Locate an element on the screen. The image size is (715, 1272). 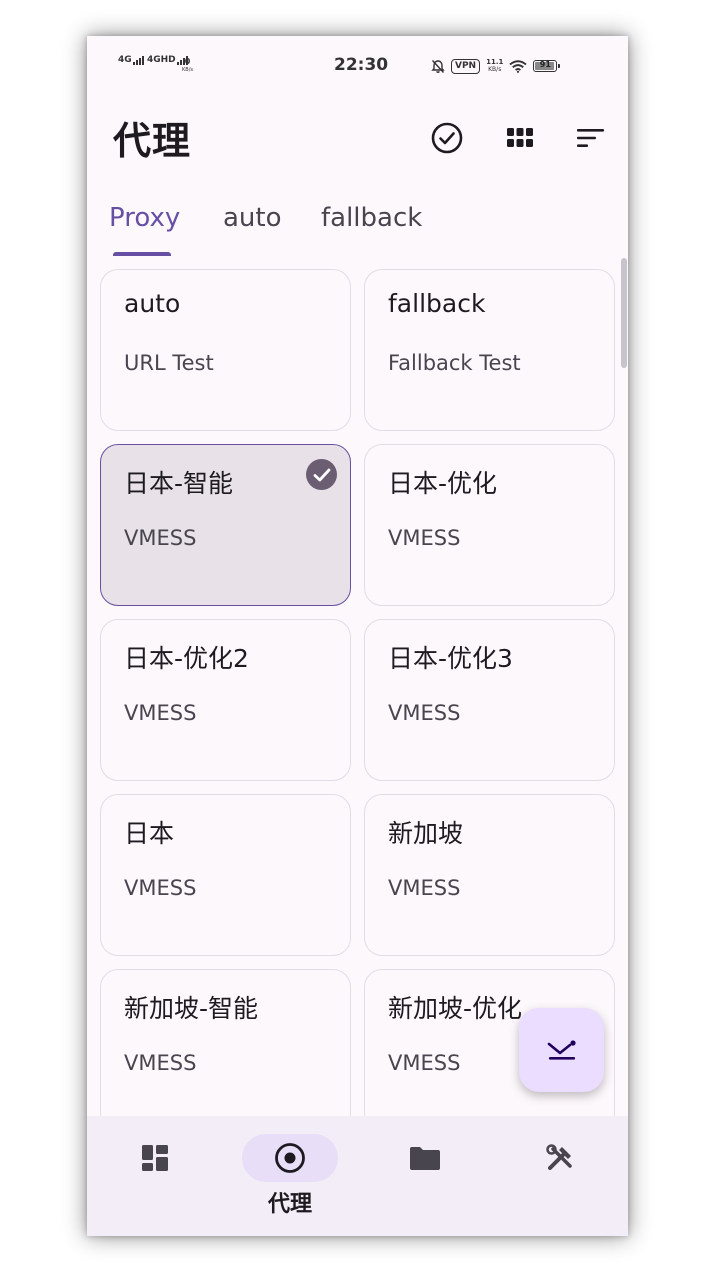
nav-dashboard is located at coordinates (155, 1176).